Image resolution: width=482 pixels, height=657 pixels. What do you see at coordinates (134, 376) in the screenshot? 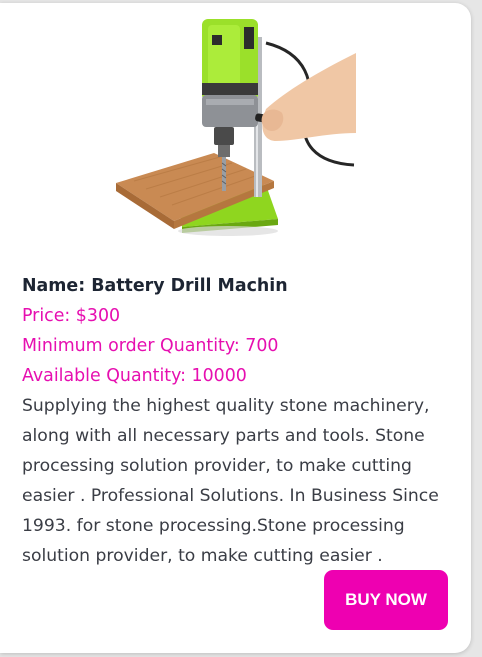
I see `available-quantity: Available Quantity: 10000` at bounding box center [134, 376].